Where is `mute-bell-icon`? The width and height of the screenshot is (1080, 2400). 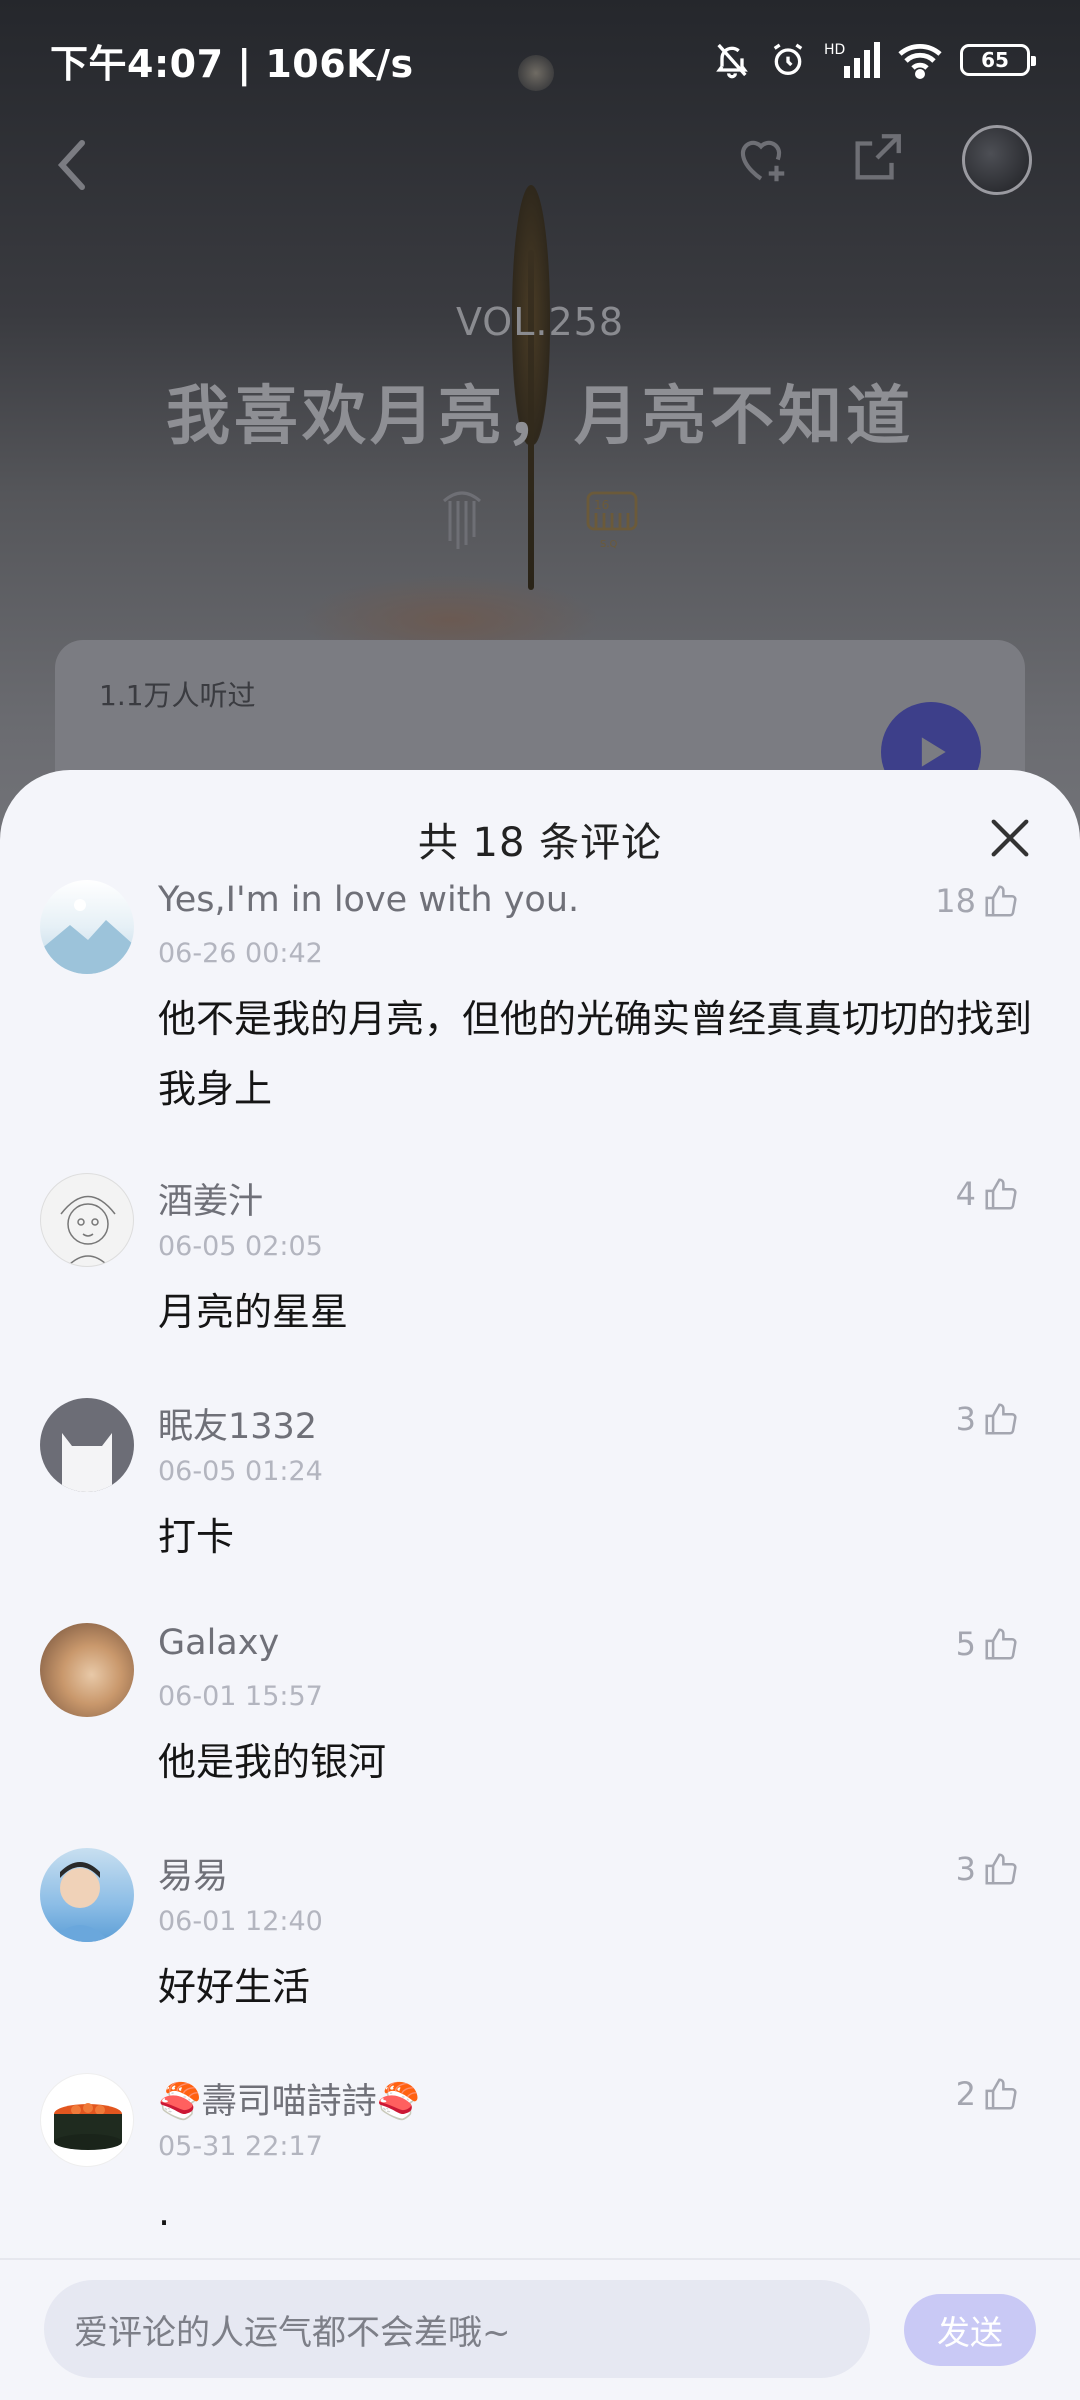 mute-bell-icon is located at coordinates (732, 61).